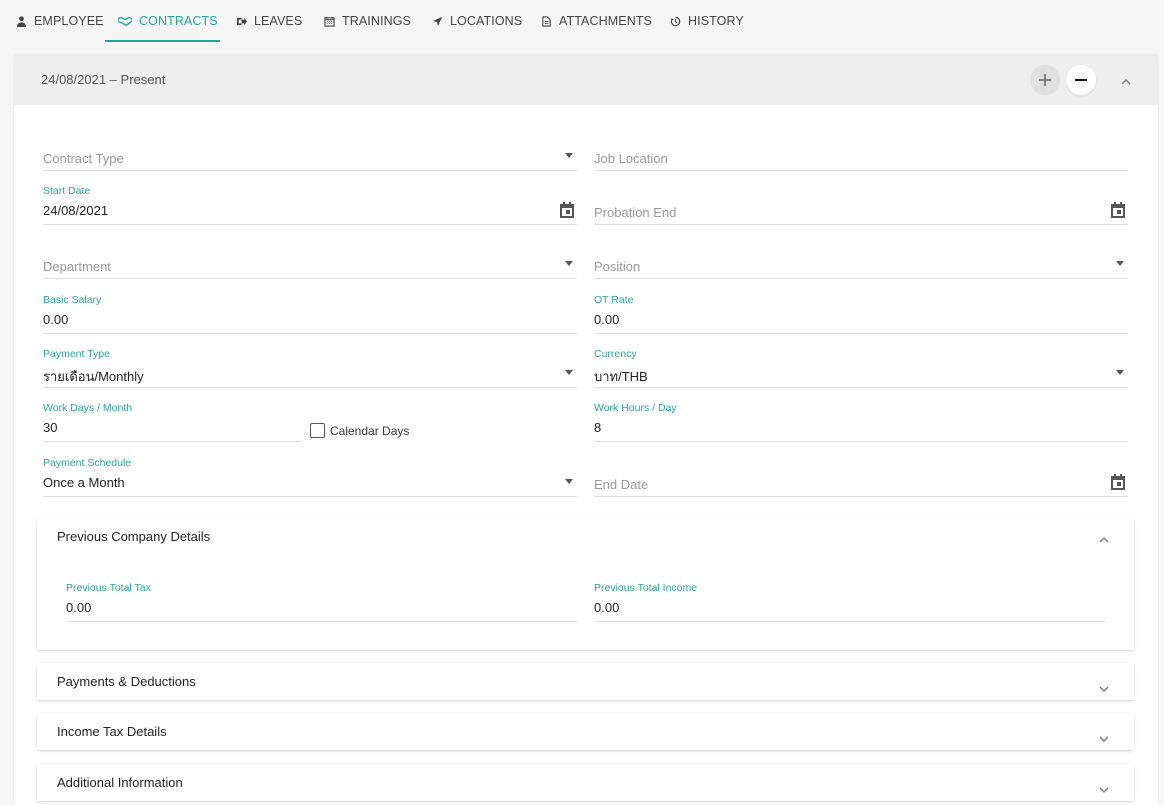  I want to click on basic-salary-label: Basic Salary, so click(72, 300).